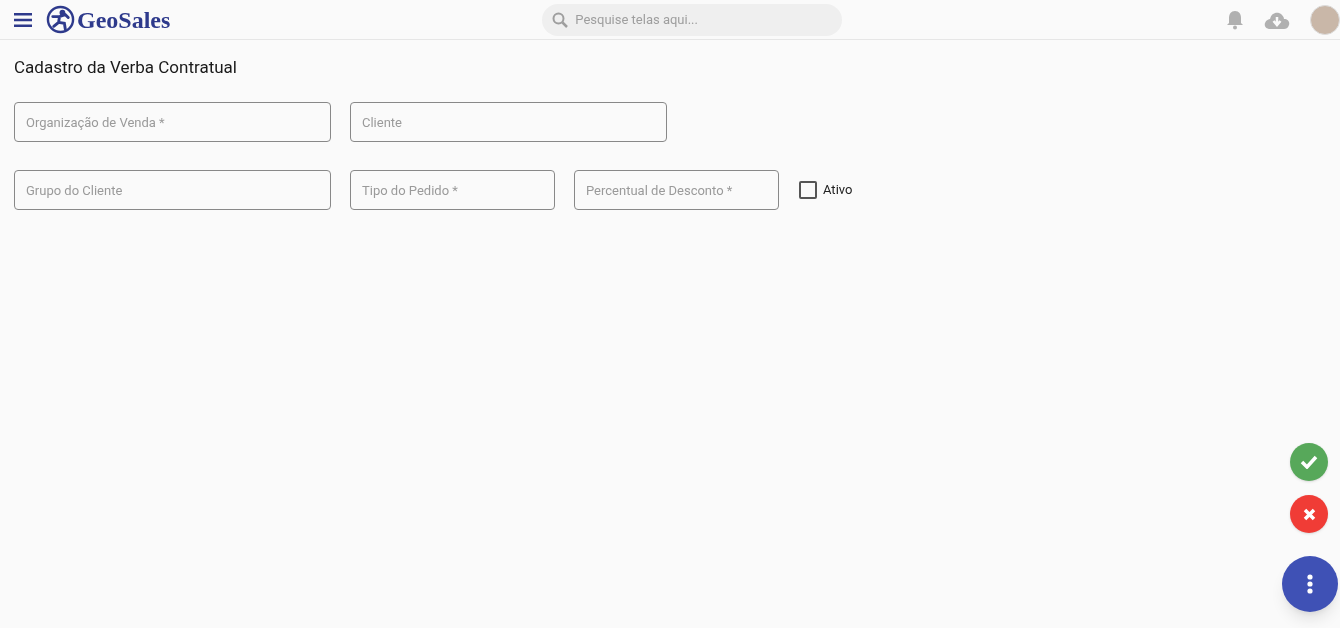 The width and height of the screenshot is (1340, 628). Describe the element at coordinates (1277, 19) in the screenshot. I see `cloud-download-icon` at that location.